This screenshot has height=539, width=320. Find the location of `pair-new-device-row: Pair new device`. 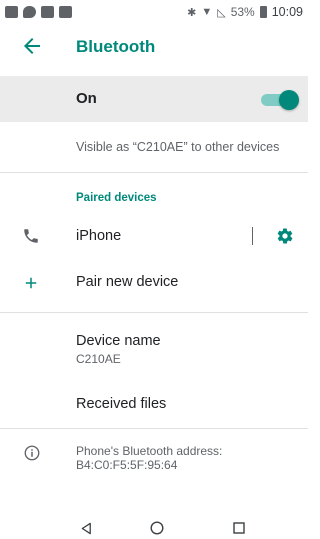

pair-new-device-row: Pair new device is located at coordinates (154, 283).